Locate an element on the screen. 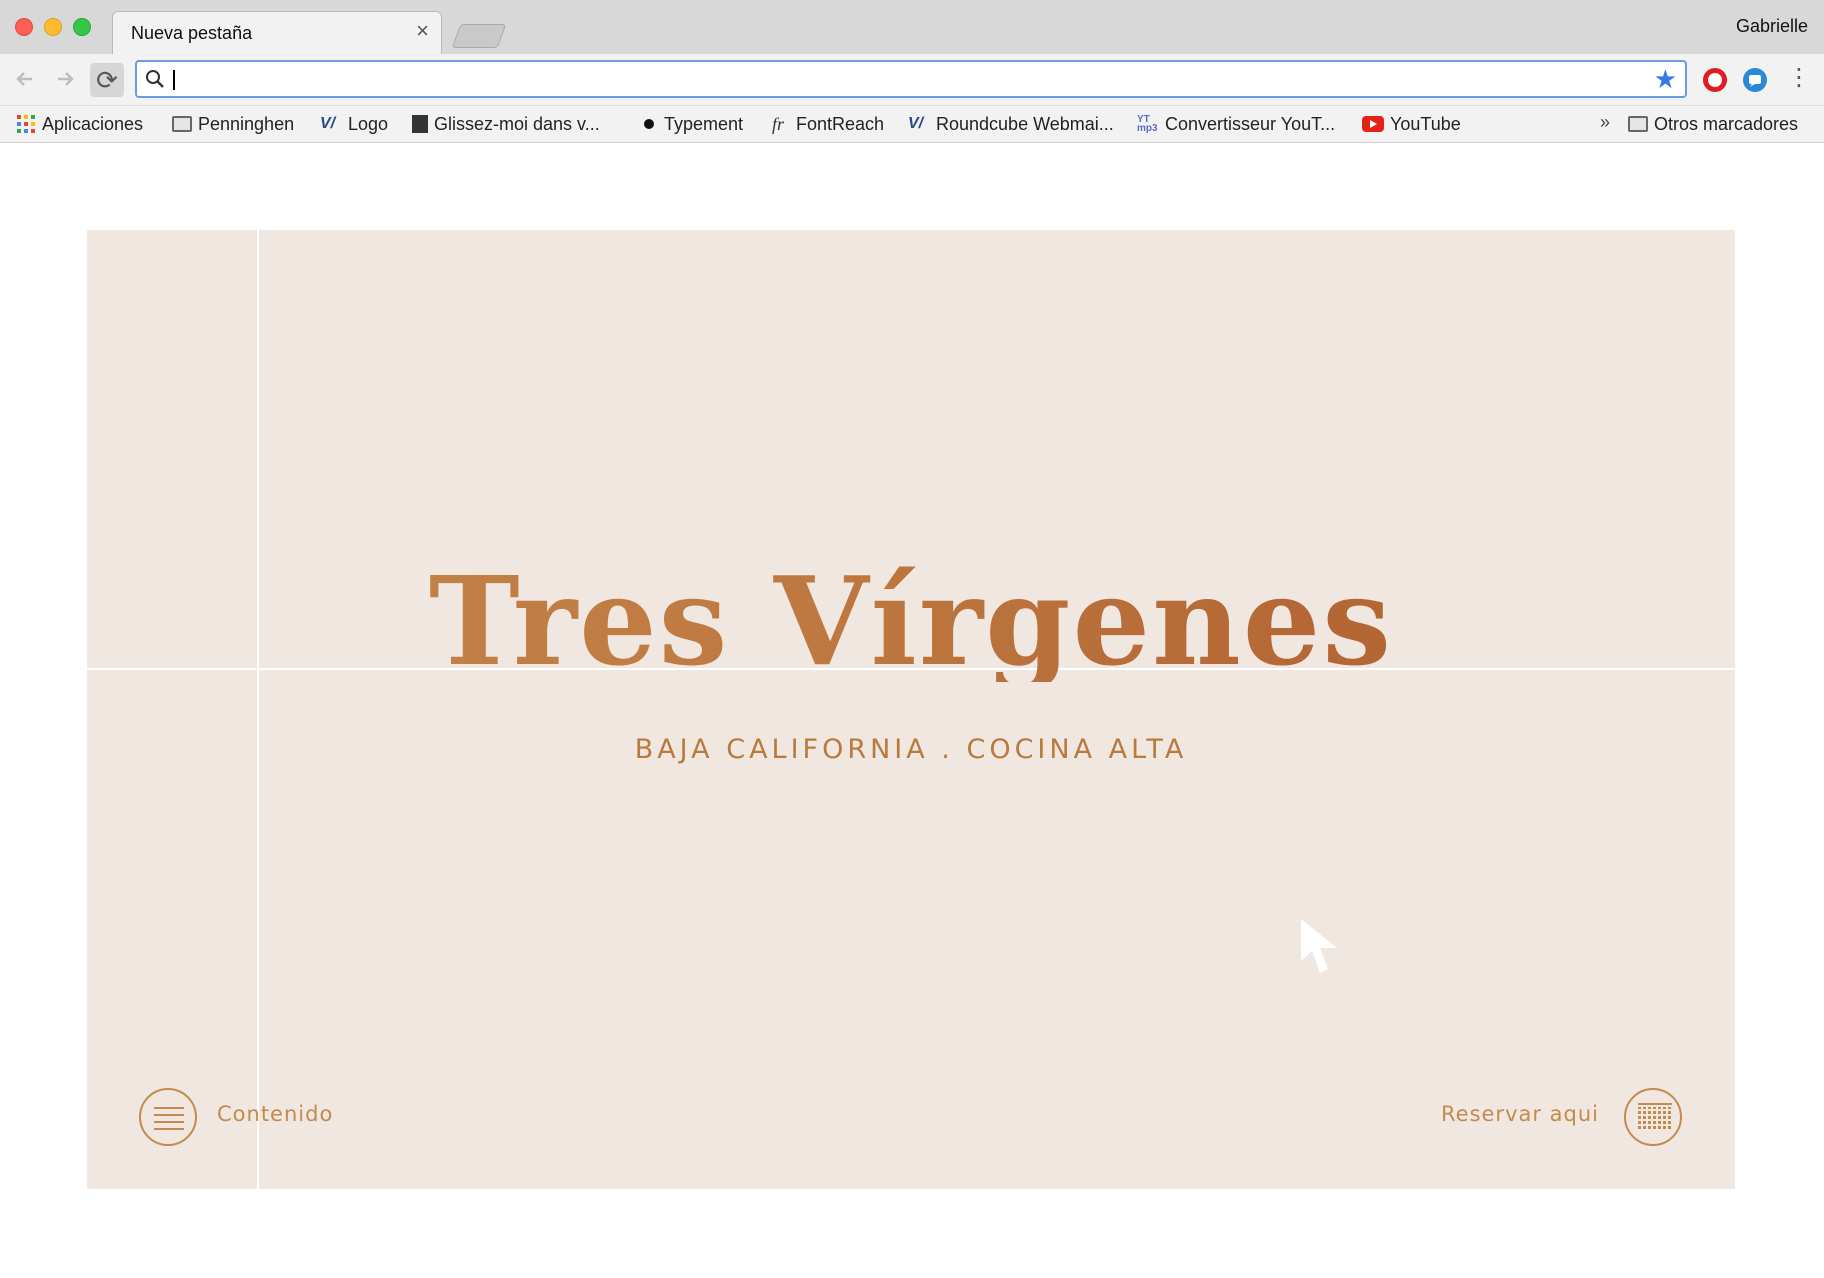 This screenshot has width=1824, height=1278. bookmark-aplicaciones: Aplicaciones is located at coordinates (79, 124).